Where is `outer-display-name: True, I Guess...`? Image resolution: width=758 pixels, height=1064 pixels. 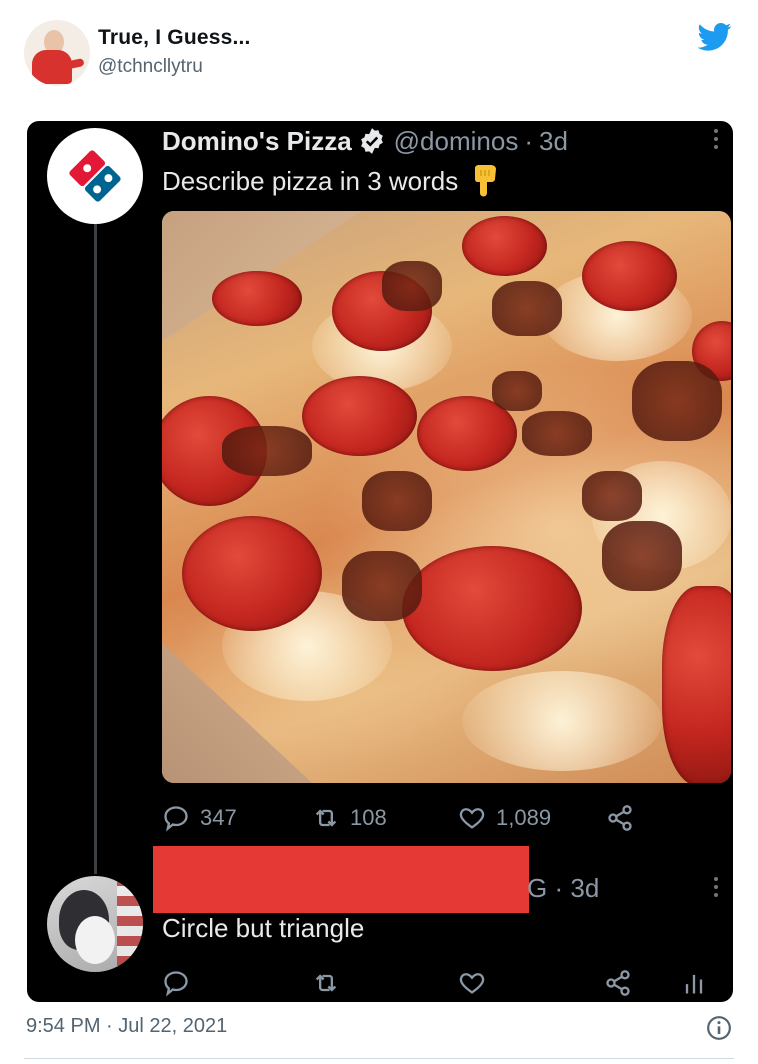
outer-display-name: True, I Guess... is located at coordinates (174, 38).